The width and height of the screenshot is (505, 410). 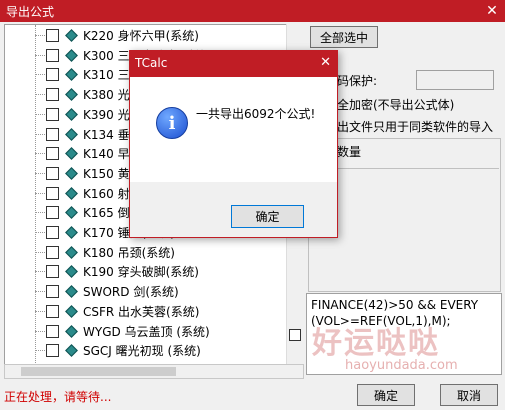 I want to click on encrypt-all-option: 全加密(不导出公式体), so click(x=395, y=104).